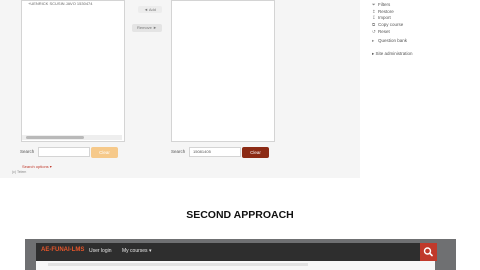 The height and width of the screenshot is (270, 480). What do you see at coordinates (55, 137) in the screenshot?
I see `scrollbar-thumb` at bounding box center [55, 137].